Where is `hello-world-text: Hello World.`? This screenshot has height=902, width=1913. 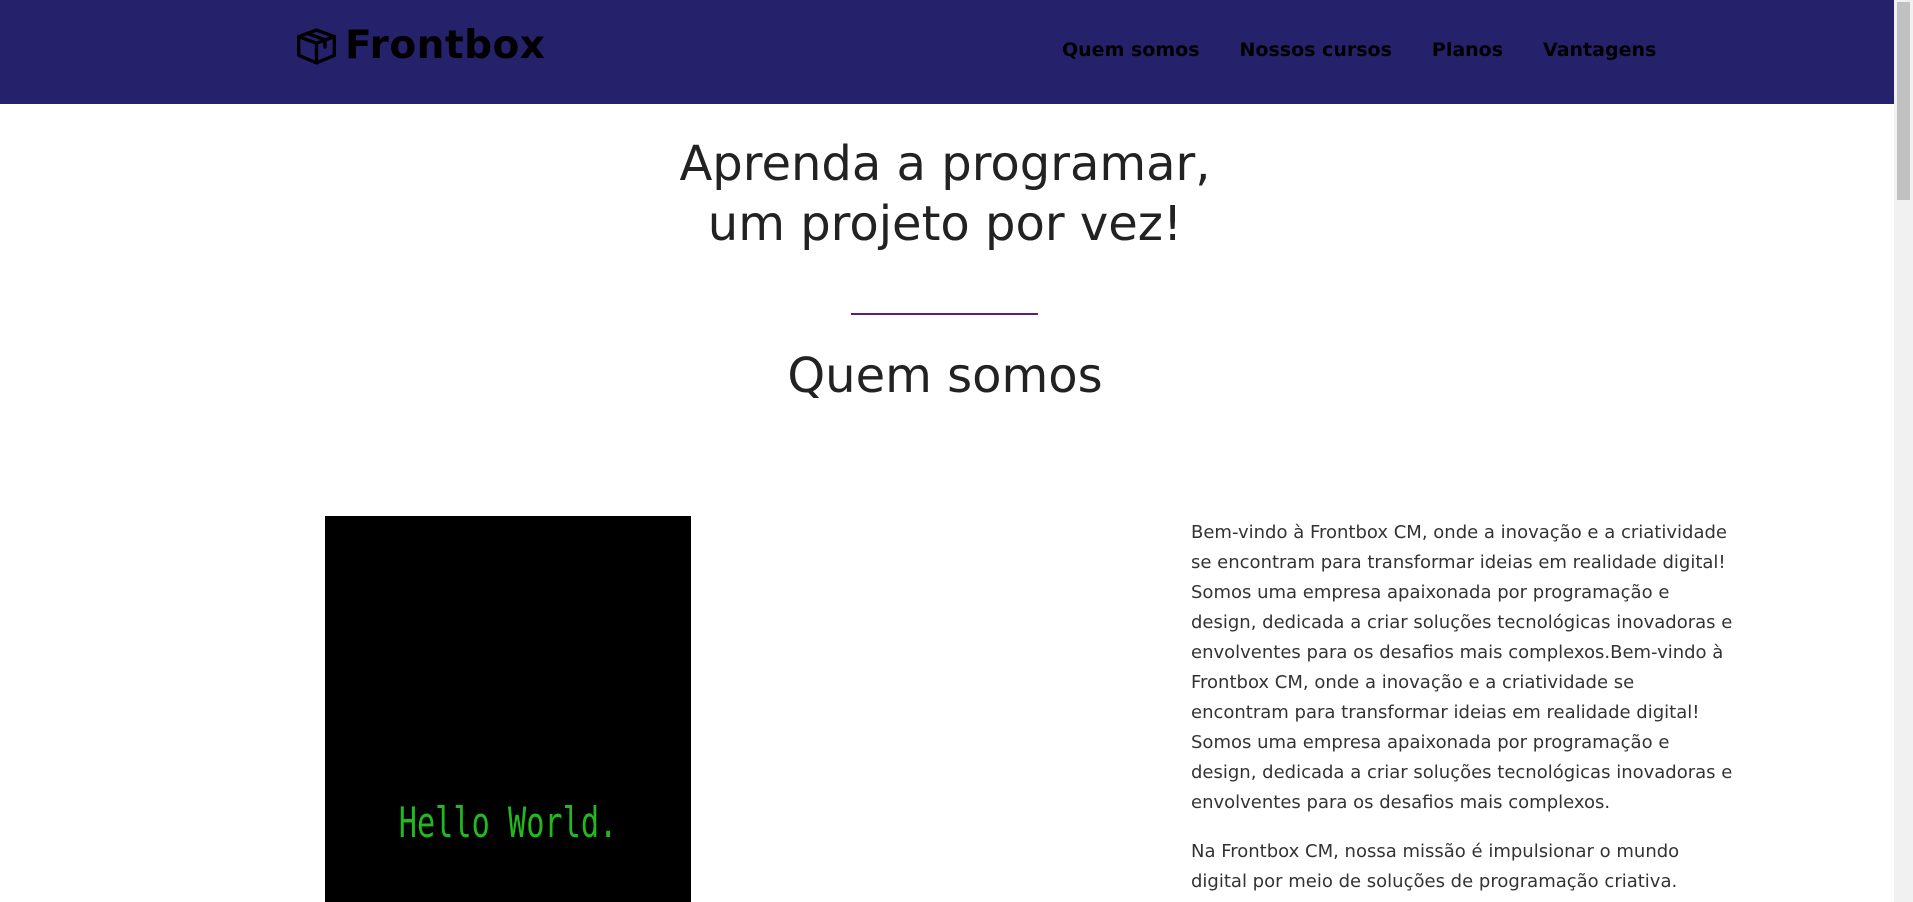 hello-world-text: Hello World. is located at coordinates (508, 822).